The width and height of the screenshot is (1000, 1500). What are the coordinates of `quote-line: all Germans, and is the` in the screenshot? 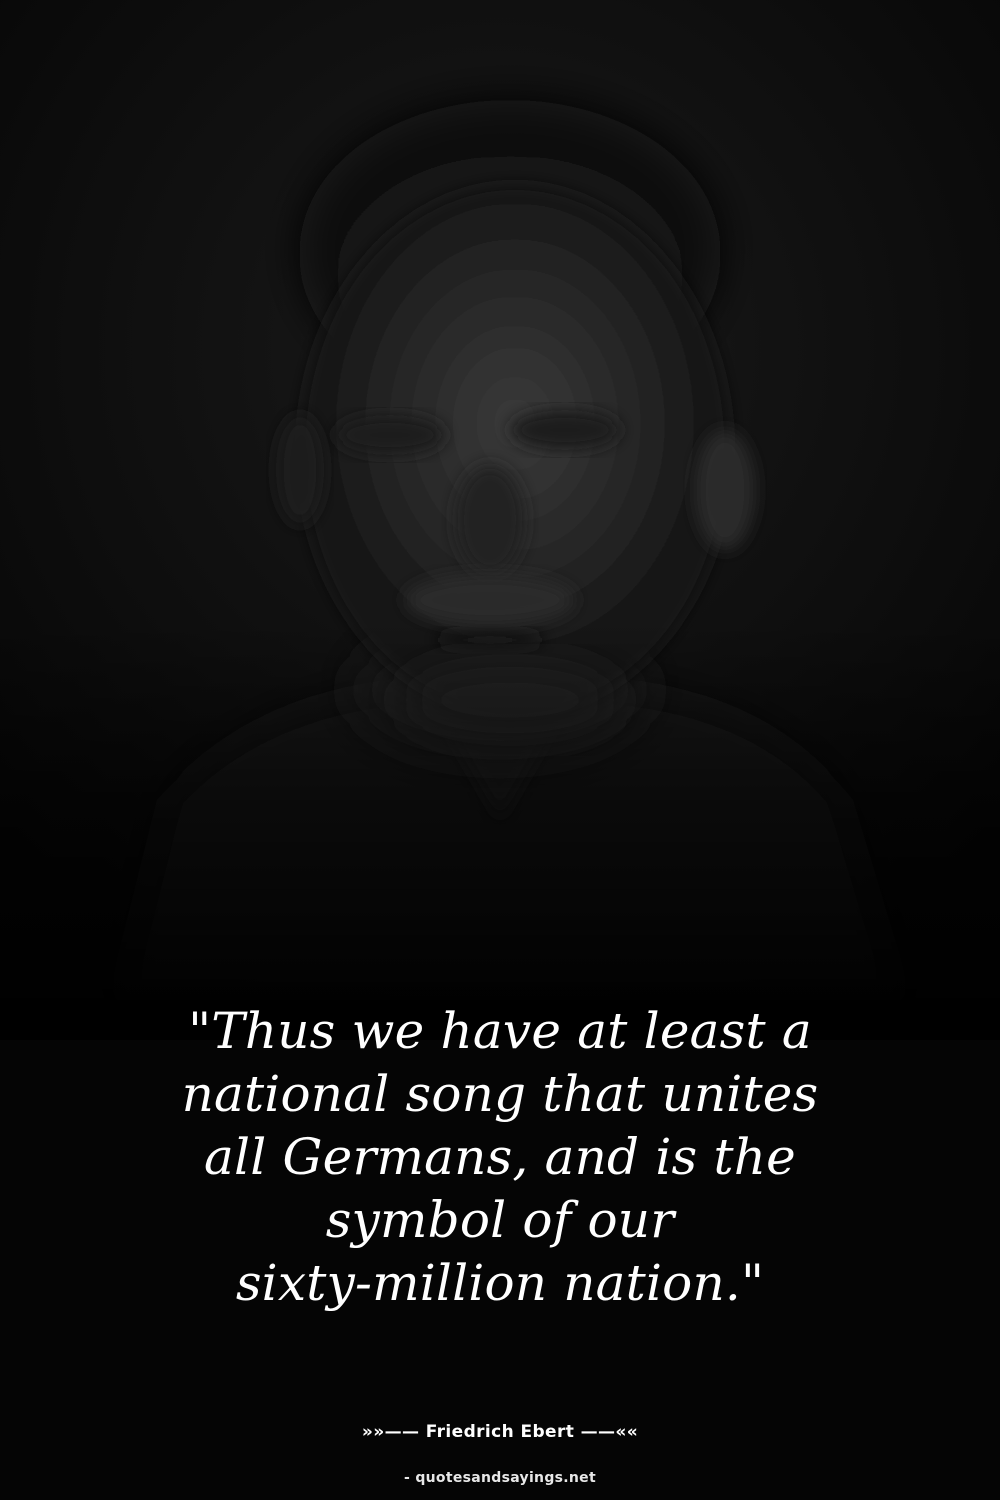 It's located at (500, 1157).